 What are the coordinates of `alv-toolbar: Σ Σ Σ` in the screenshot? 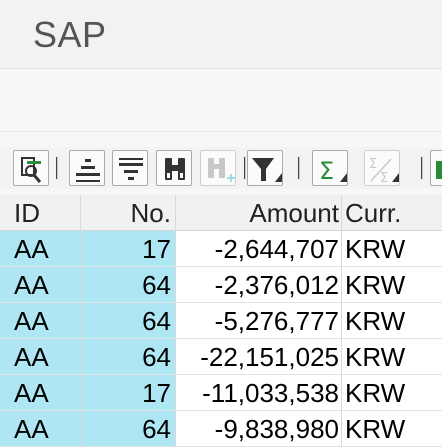 It's located at (221, 168).